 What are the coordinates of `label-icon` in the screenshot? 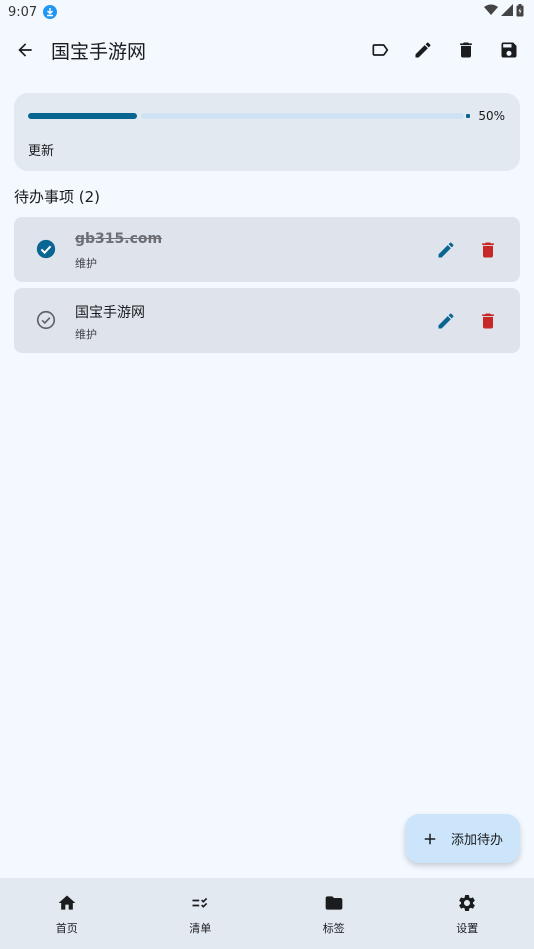 It's located at (380, 50).